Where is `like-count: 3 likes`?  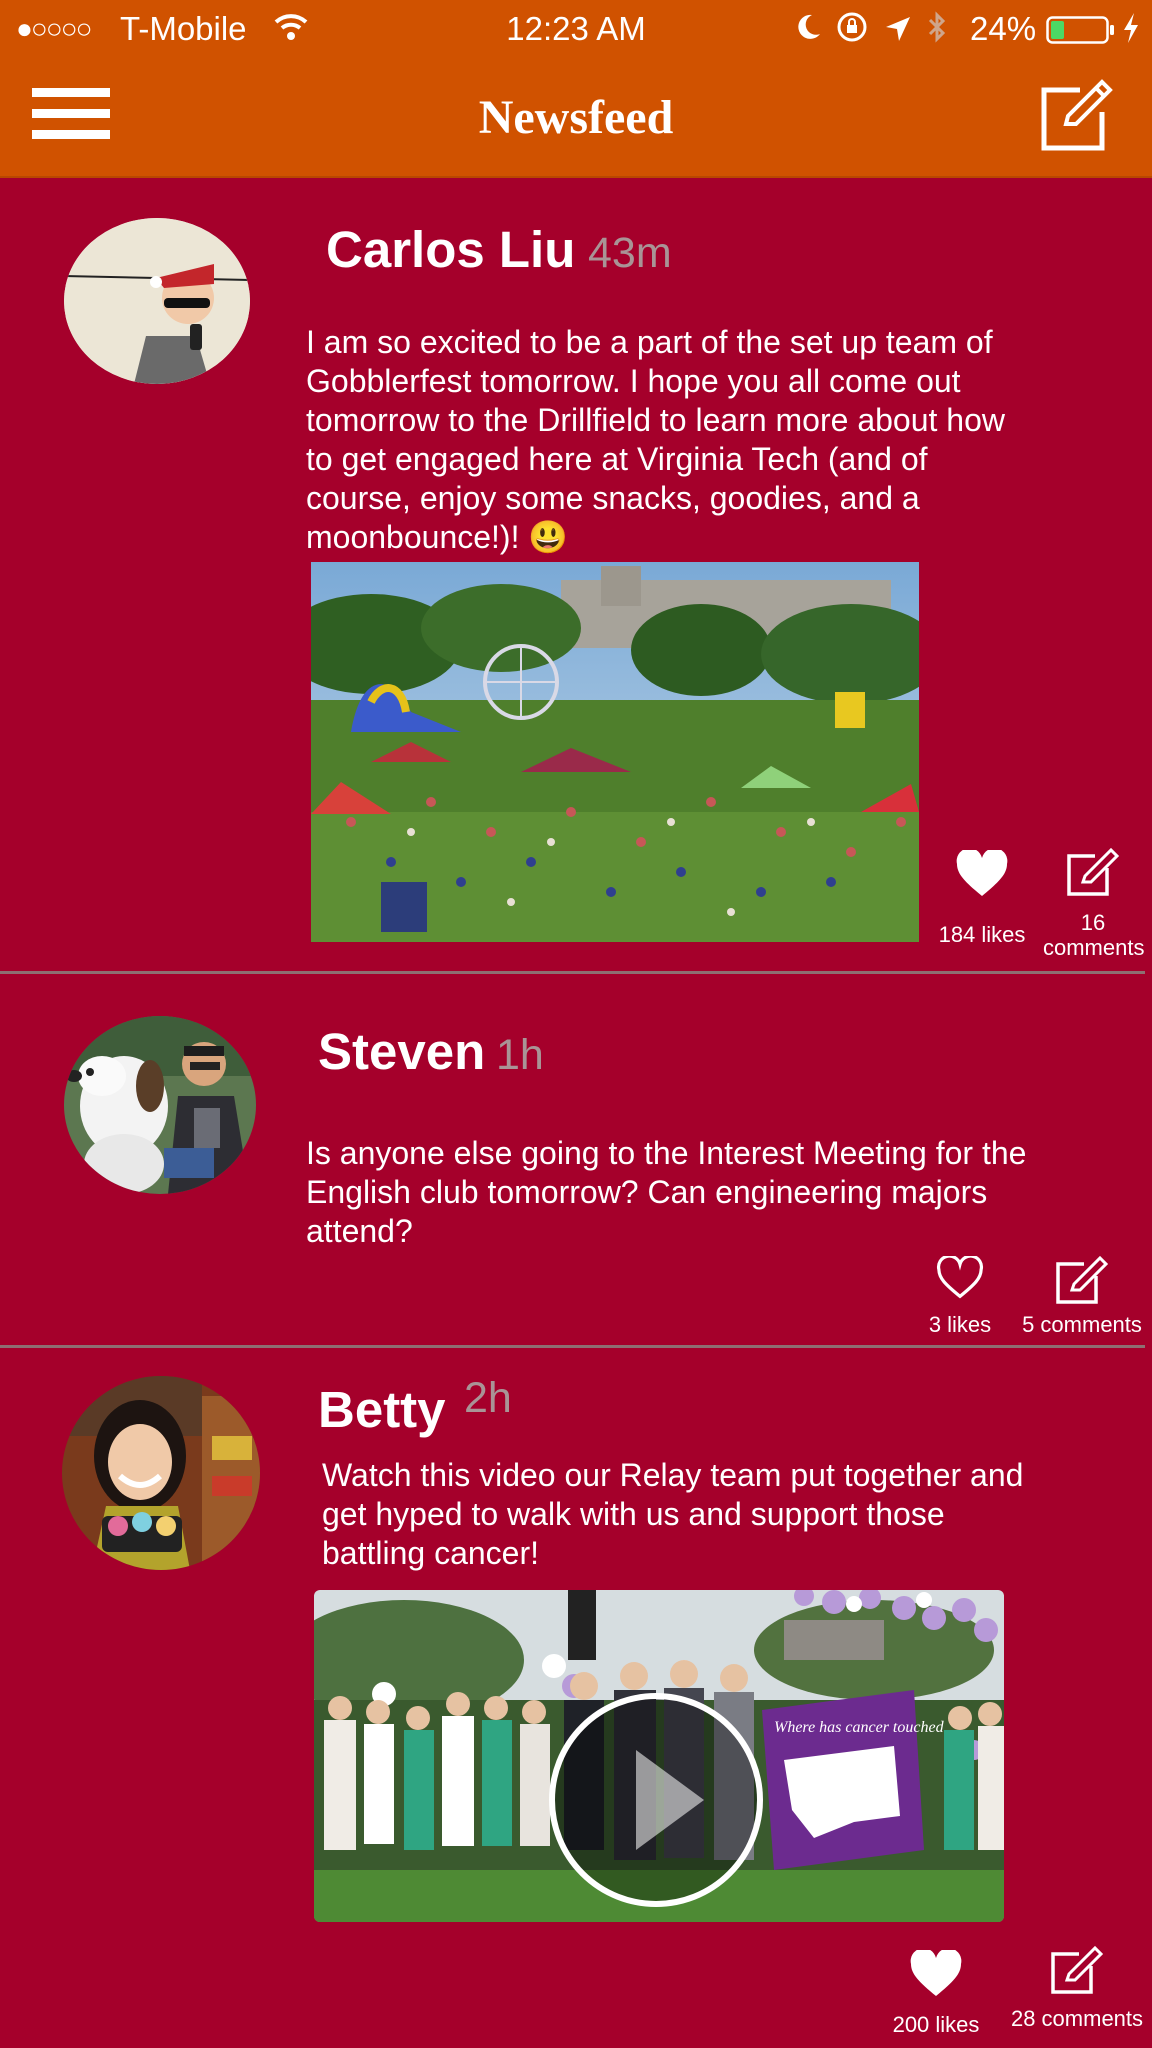
like-count: 3 likes is located at coordinates (960, 1324).